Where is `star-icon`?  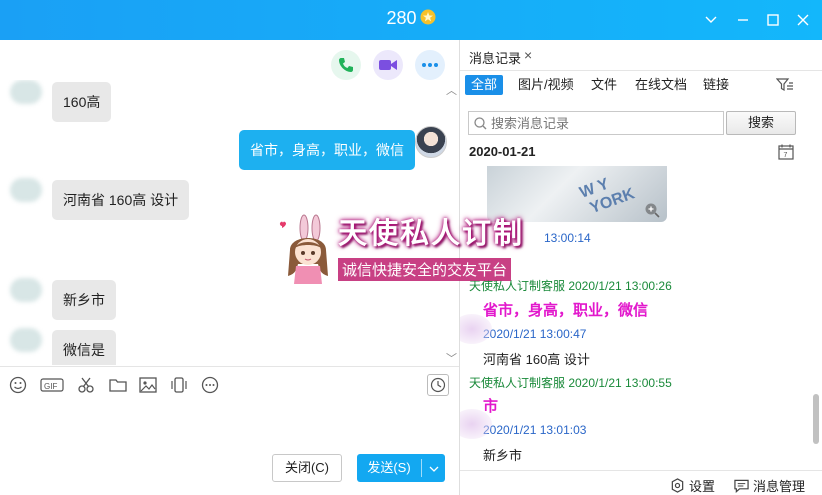 star-icon is located at coordinates (428, 17).